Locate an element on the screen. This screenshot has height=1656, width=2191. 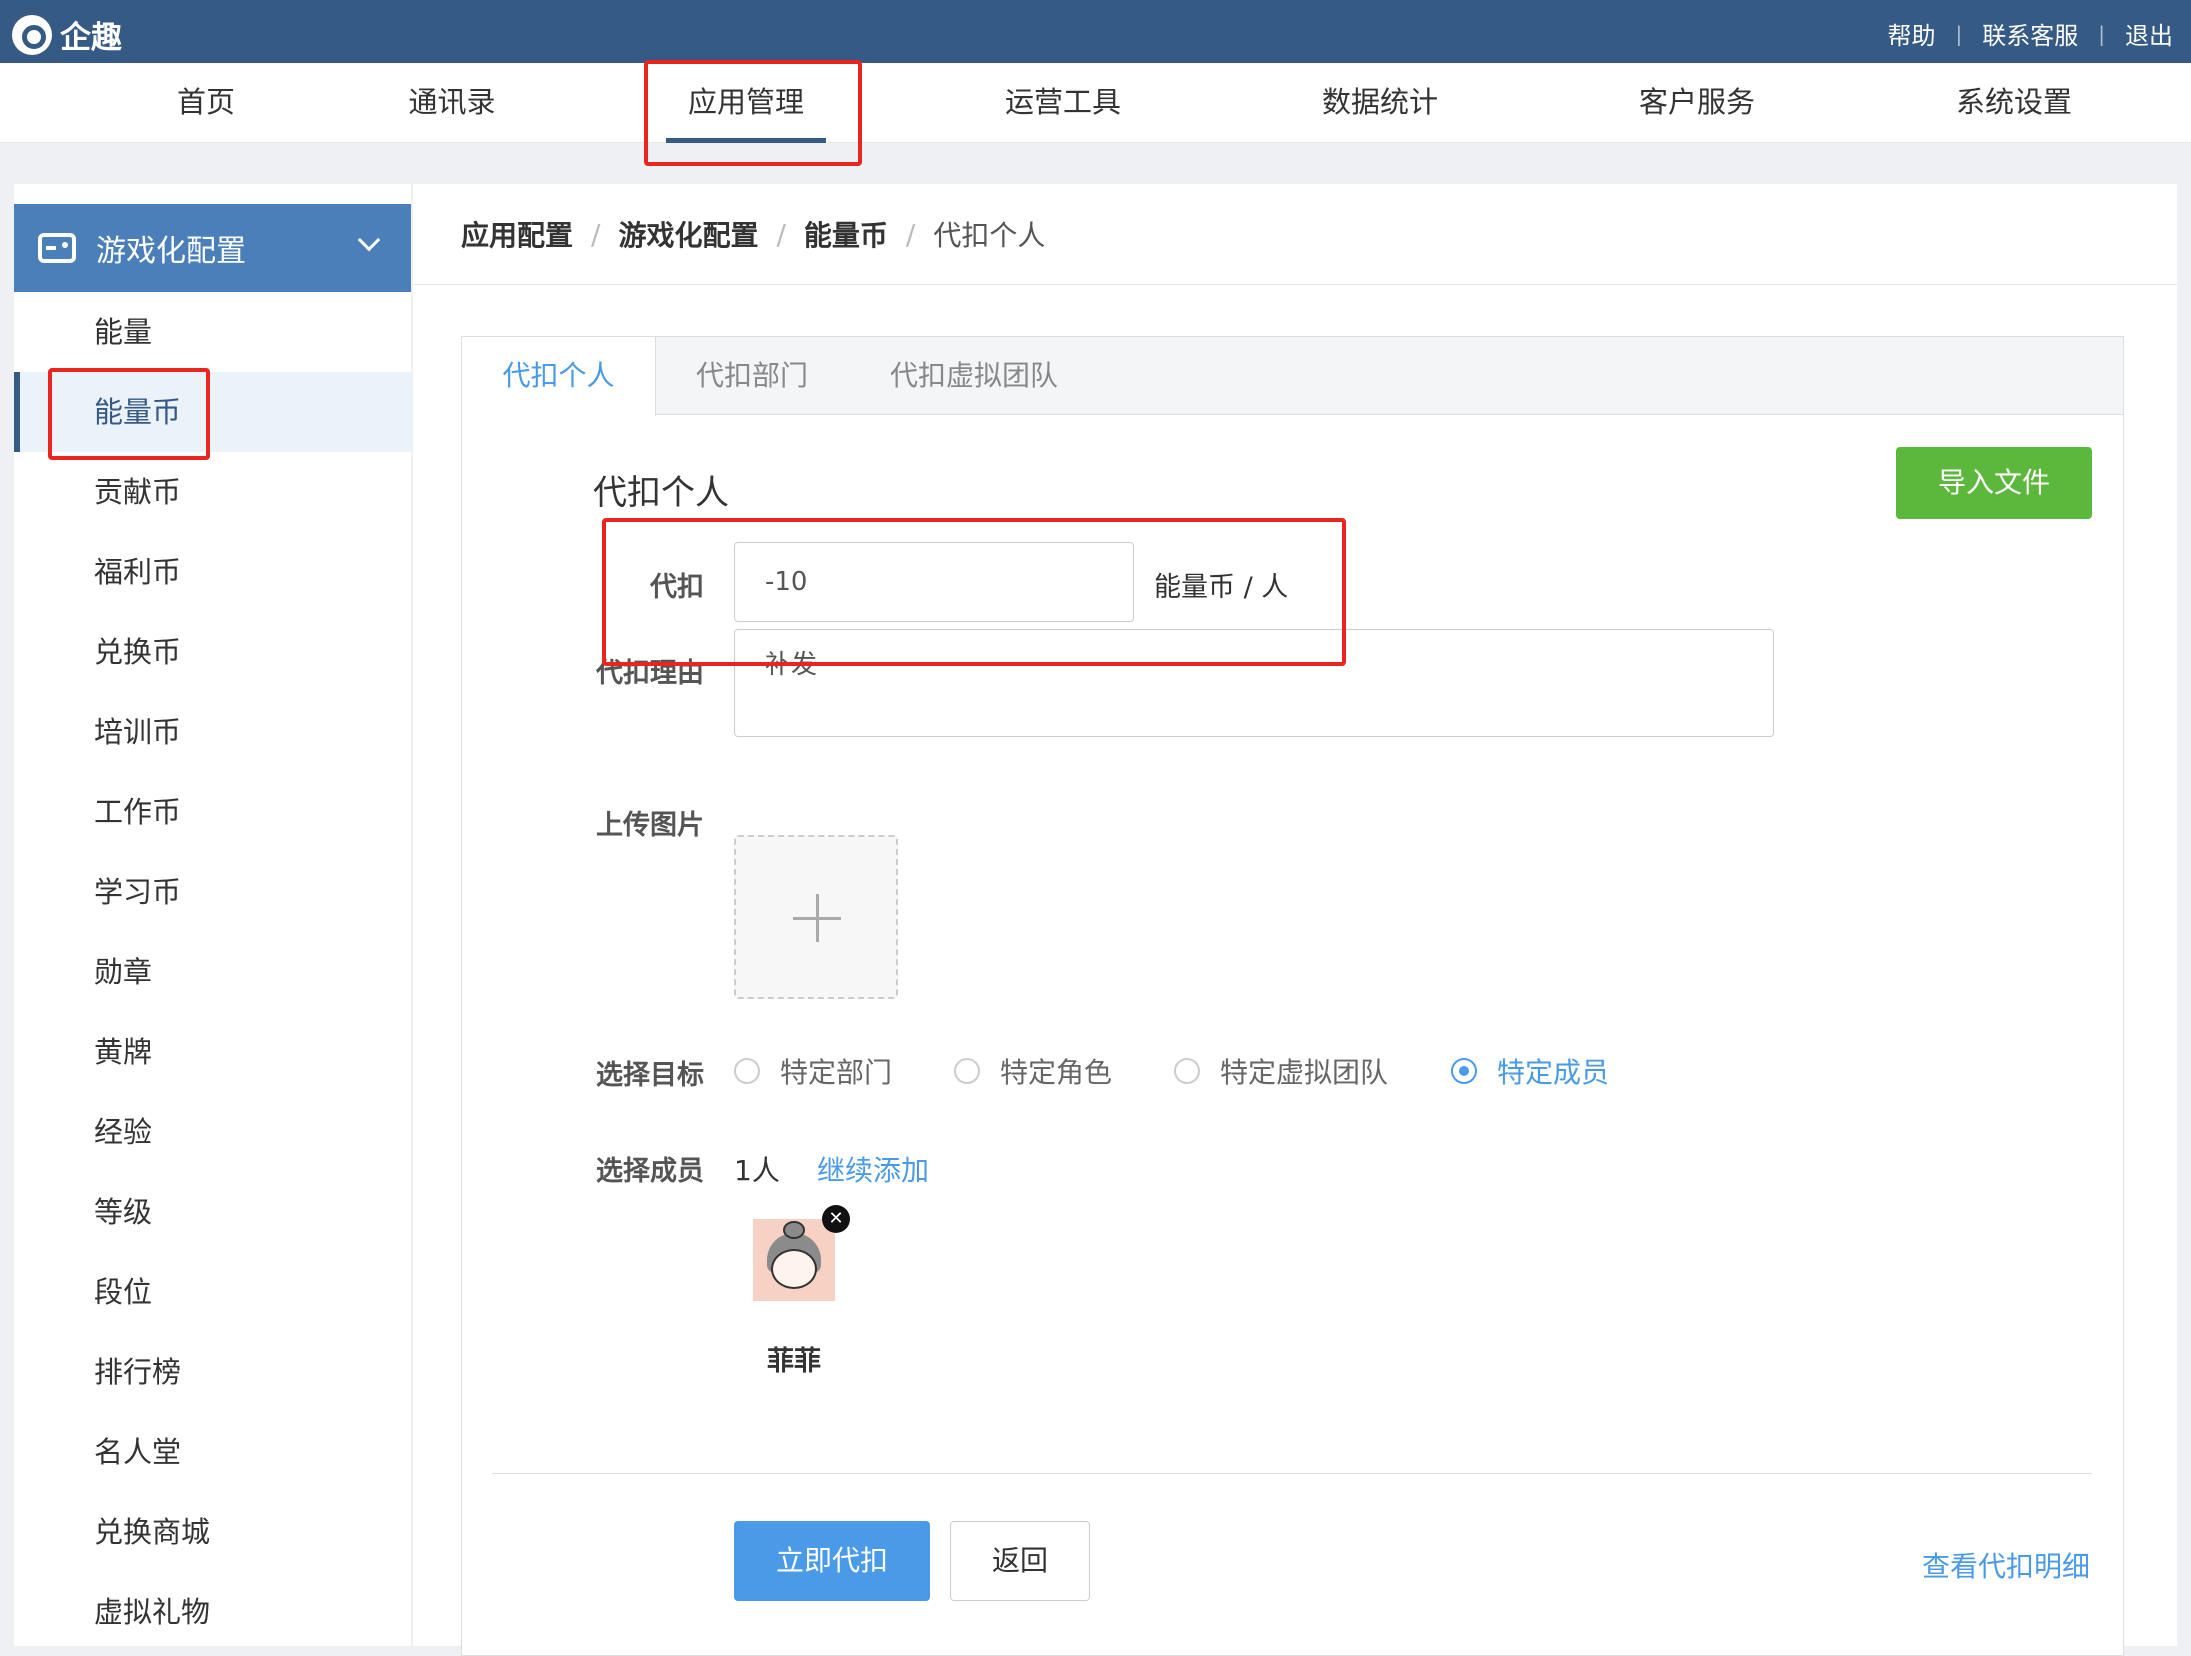
radio-label: 特定成员 is located at coordinates (1553, 1072).